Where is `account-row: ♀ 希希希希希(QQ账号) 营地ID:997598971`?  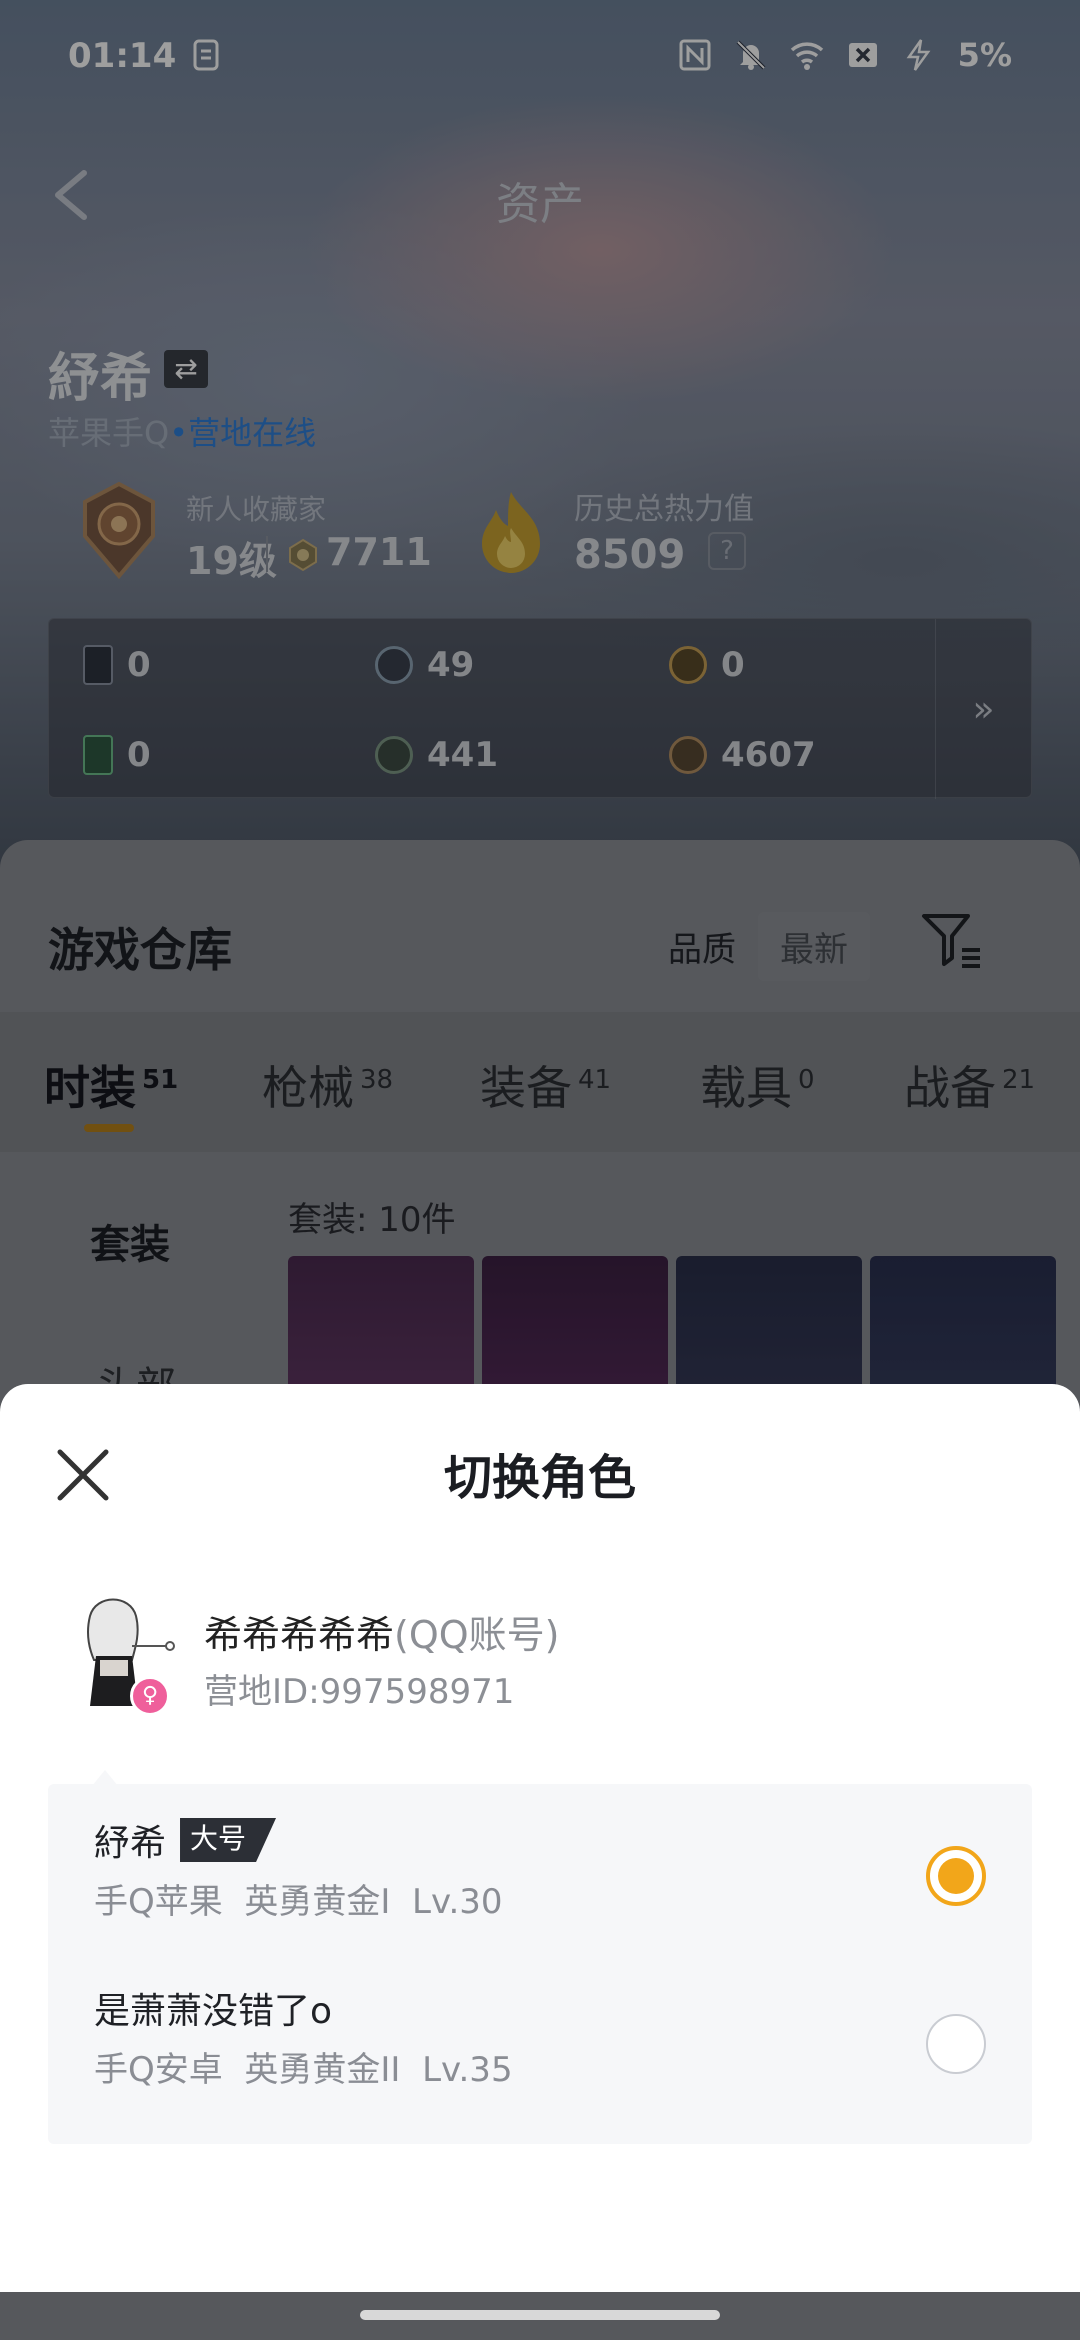 account-row: ♀ 希希希希希(QQ账号) 营地ID:997598971 is located at coordinates (540, 1661).